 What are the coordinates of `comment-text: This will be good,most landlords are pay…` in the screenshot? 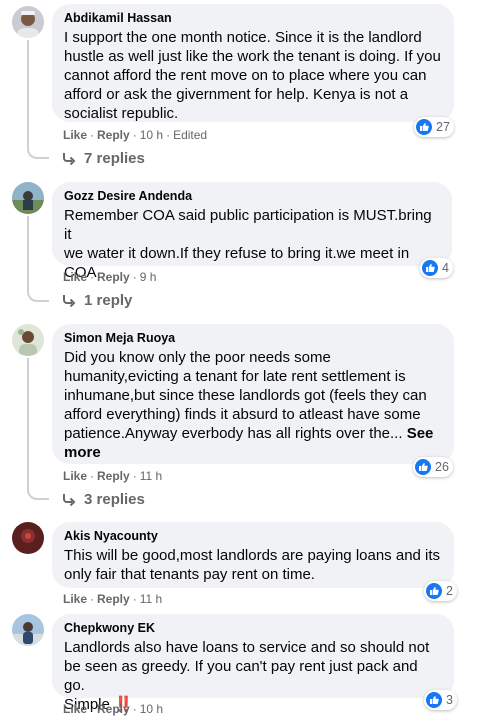 It's located at (252, 565).